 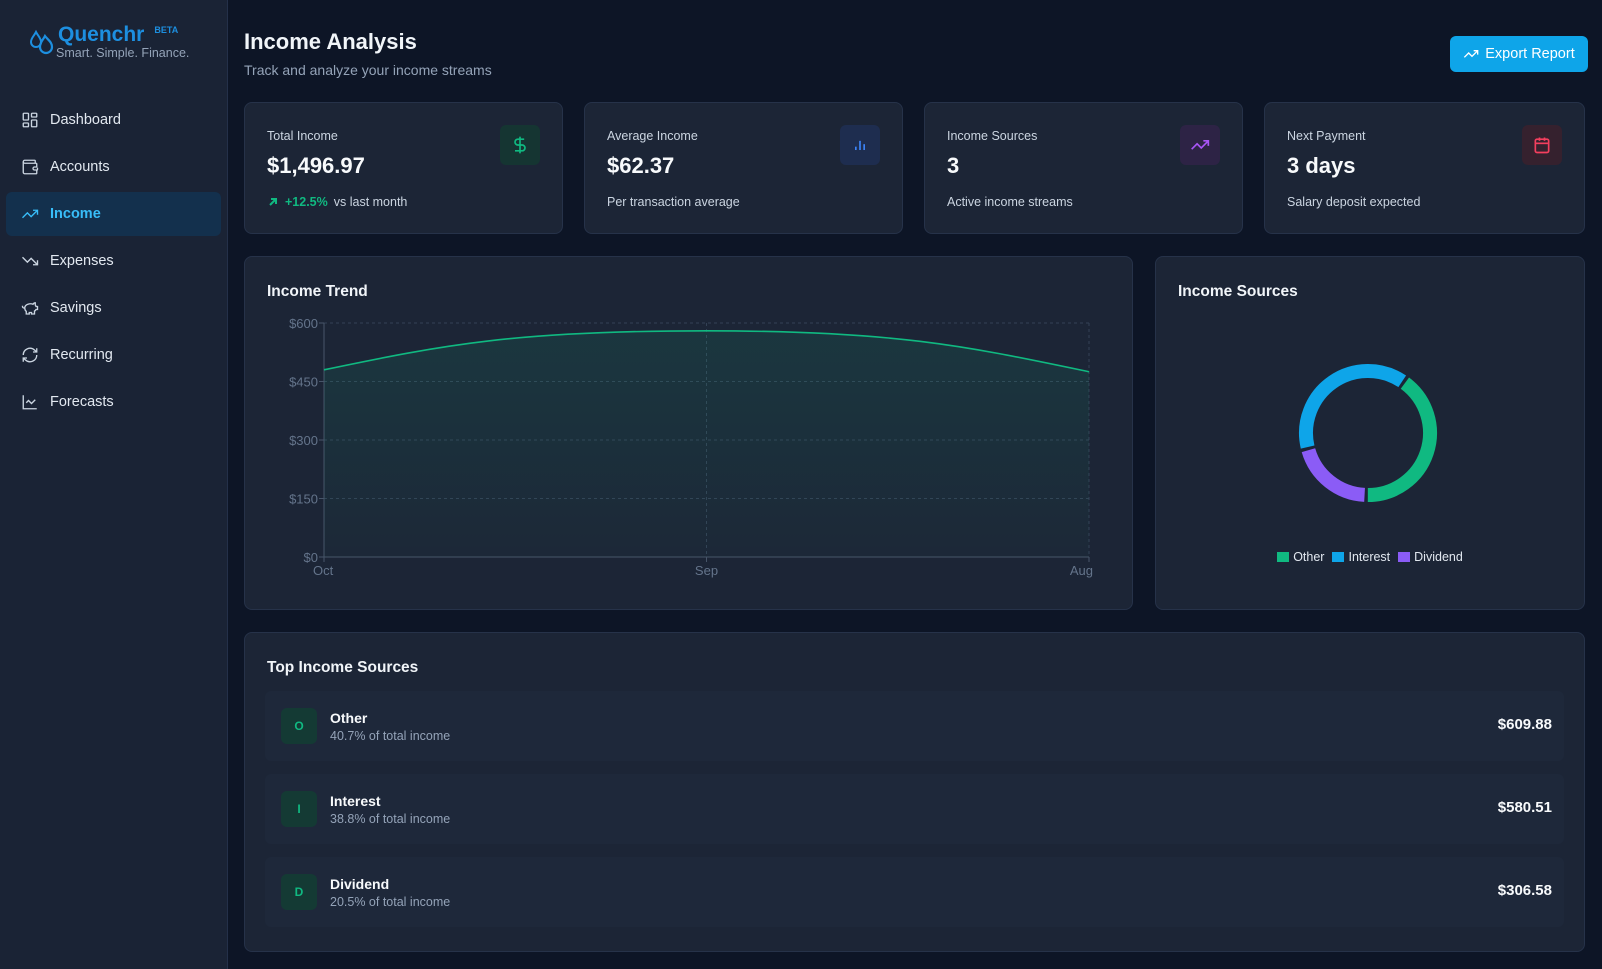 What do you see at coordinates (370, 202) in the screenshot?
I see `trend-label: vs last month` at bounding box center [370, 202].